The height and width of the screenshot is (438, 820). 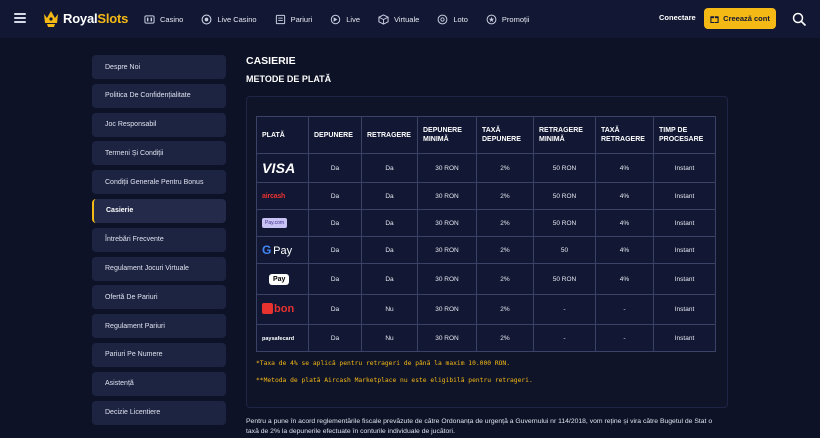 I want to click on table-row: G Pay Da Da 30 RON 2% 50 4% Instant, so click(x=486, y=250).